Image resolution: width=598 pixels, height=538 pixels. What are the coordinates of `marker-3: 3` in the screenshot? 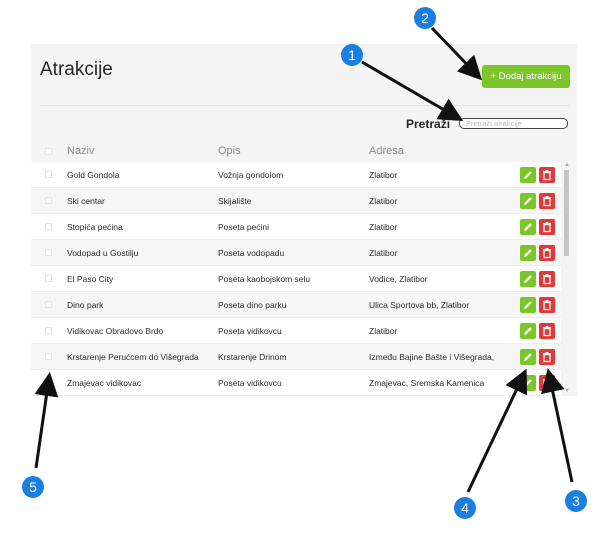 It's located at (576, 501).